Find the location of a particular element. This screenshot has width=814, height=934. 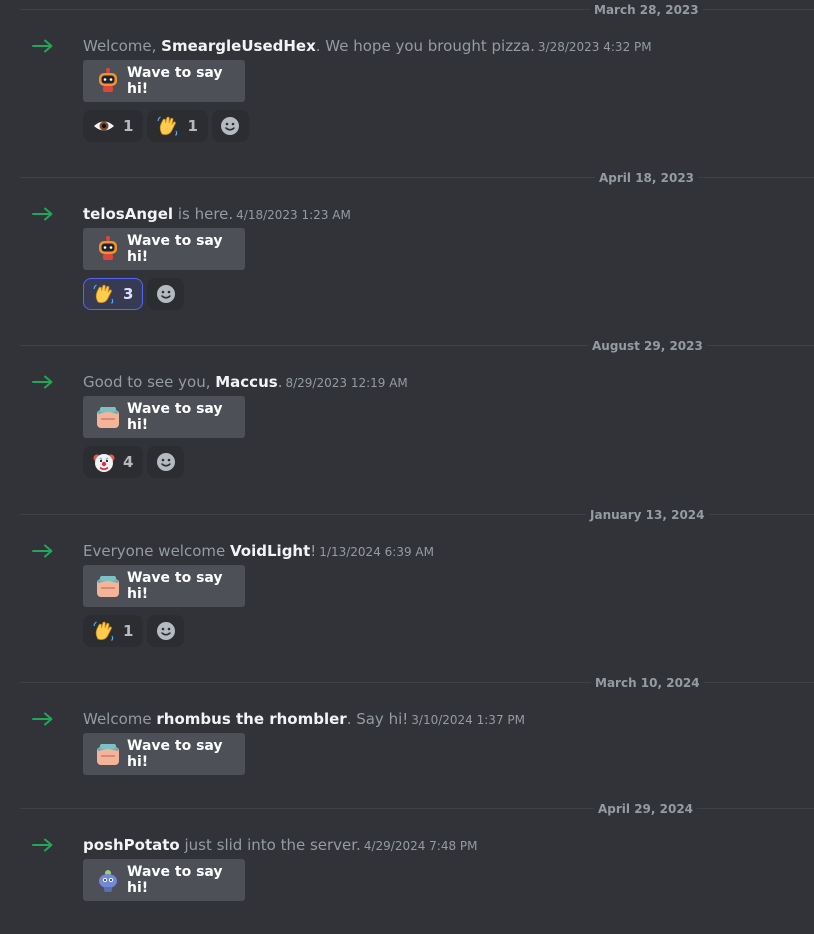

clown-face-icon is located at coordinates (107, 462).